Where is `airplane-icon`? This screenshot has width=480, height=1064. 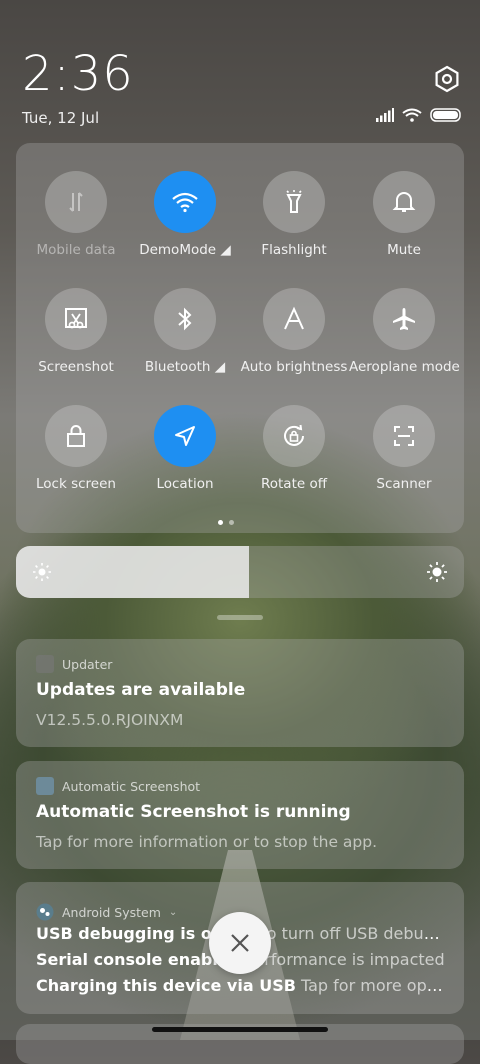 airplane-icon is located at coordinates (404, 319).